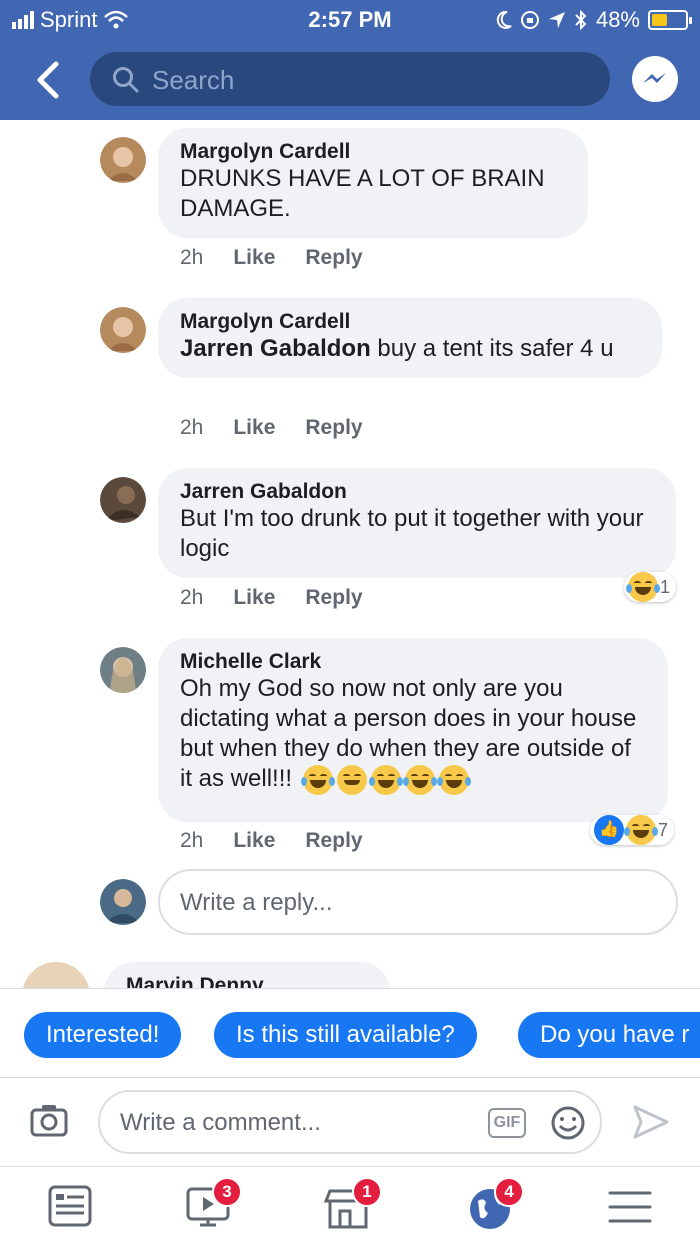  I want to click on moon-icon, so click(504, 20).